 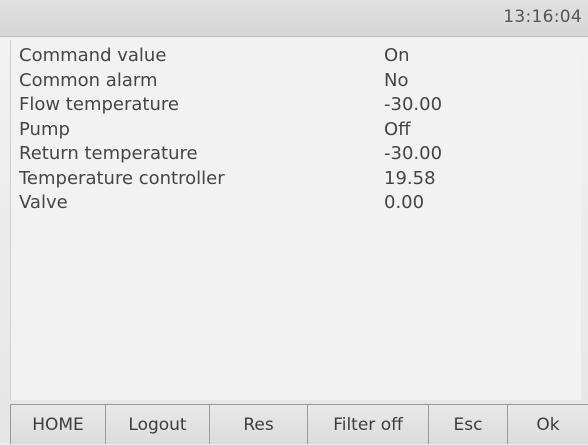 I want to click on ok-button: Ok, so click(x=548, y=424).